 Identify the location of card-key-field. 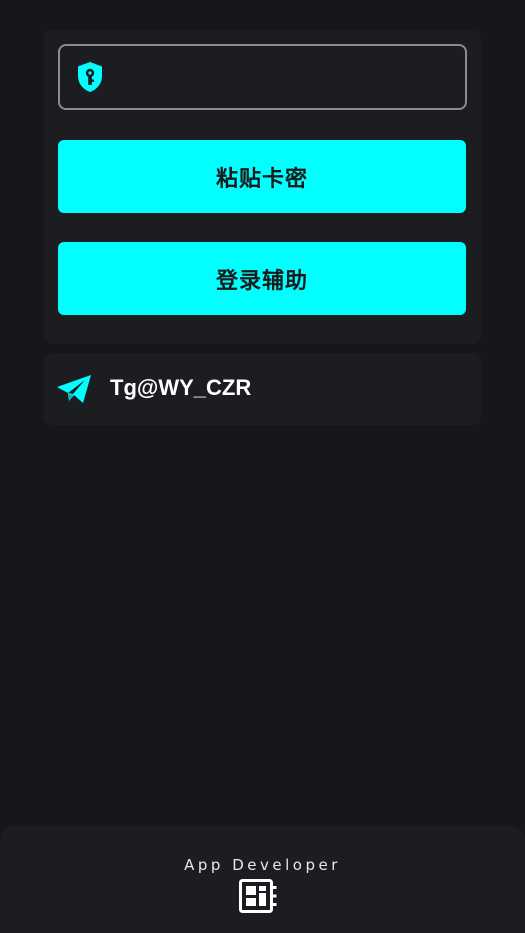
(262, 77).